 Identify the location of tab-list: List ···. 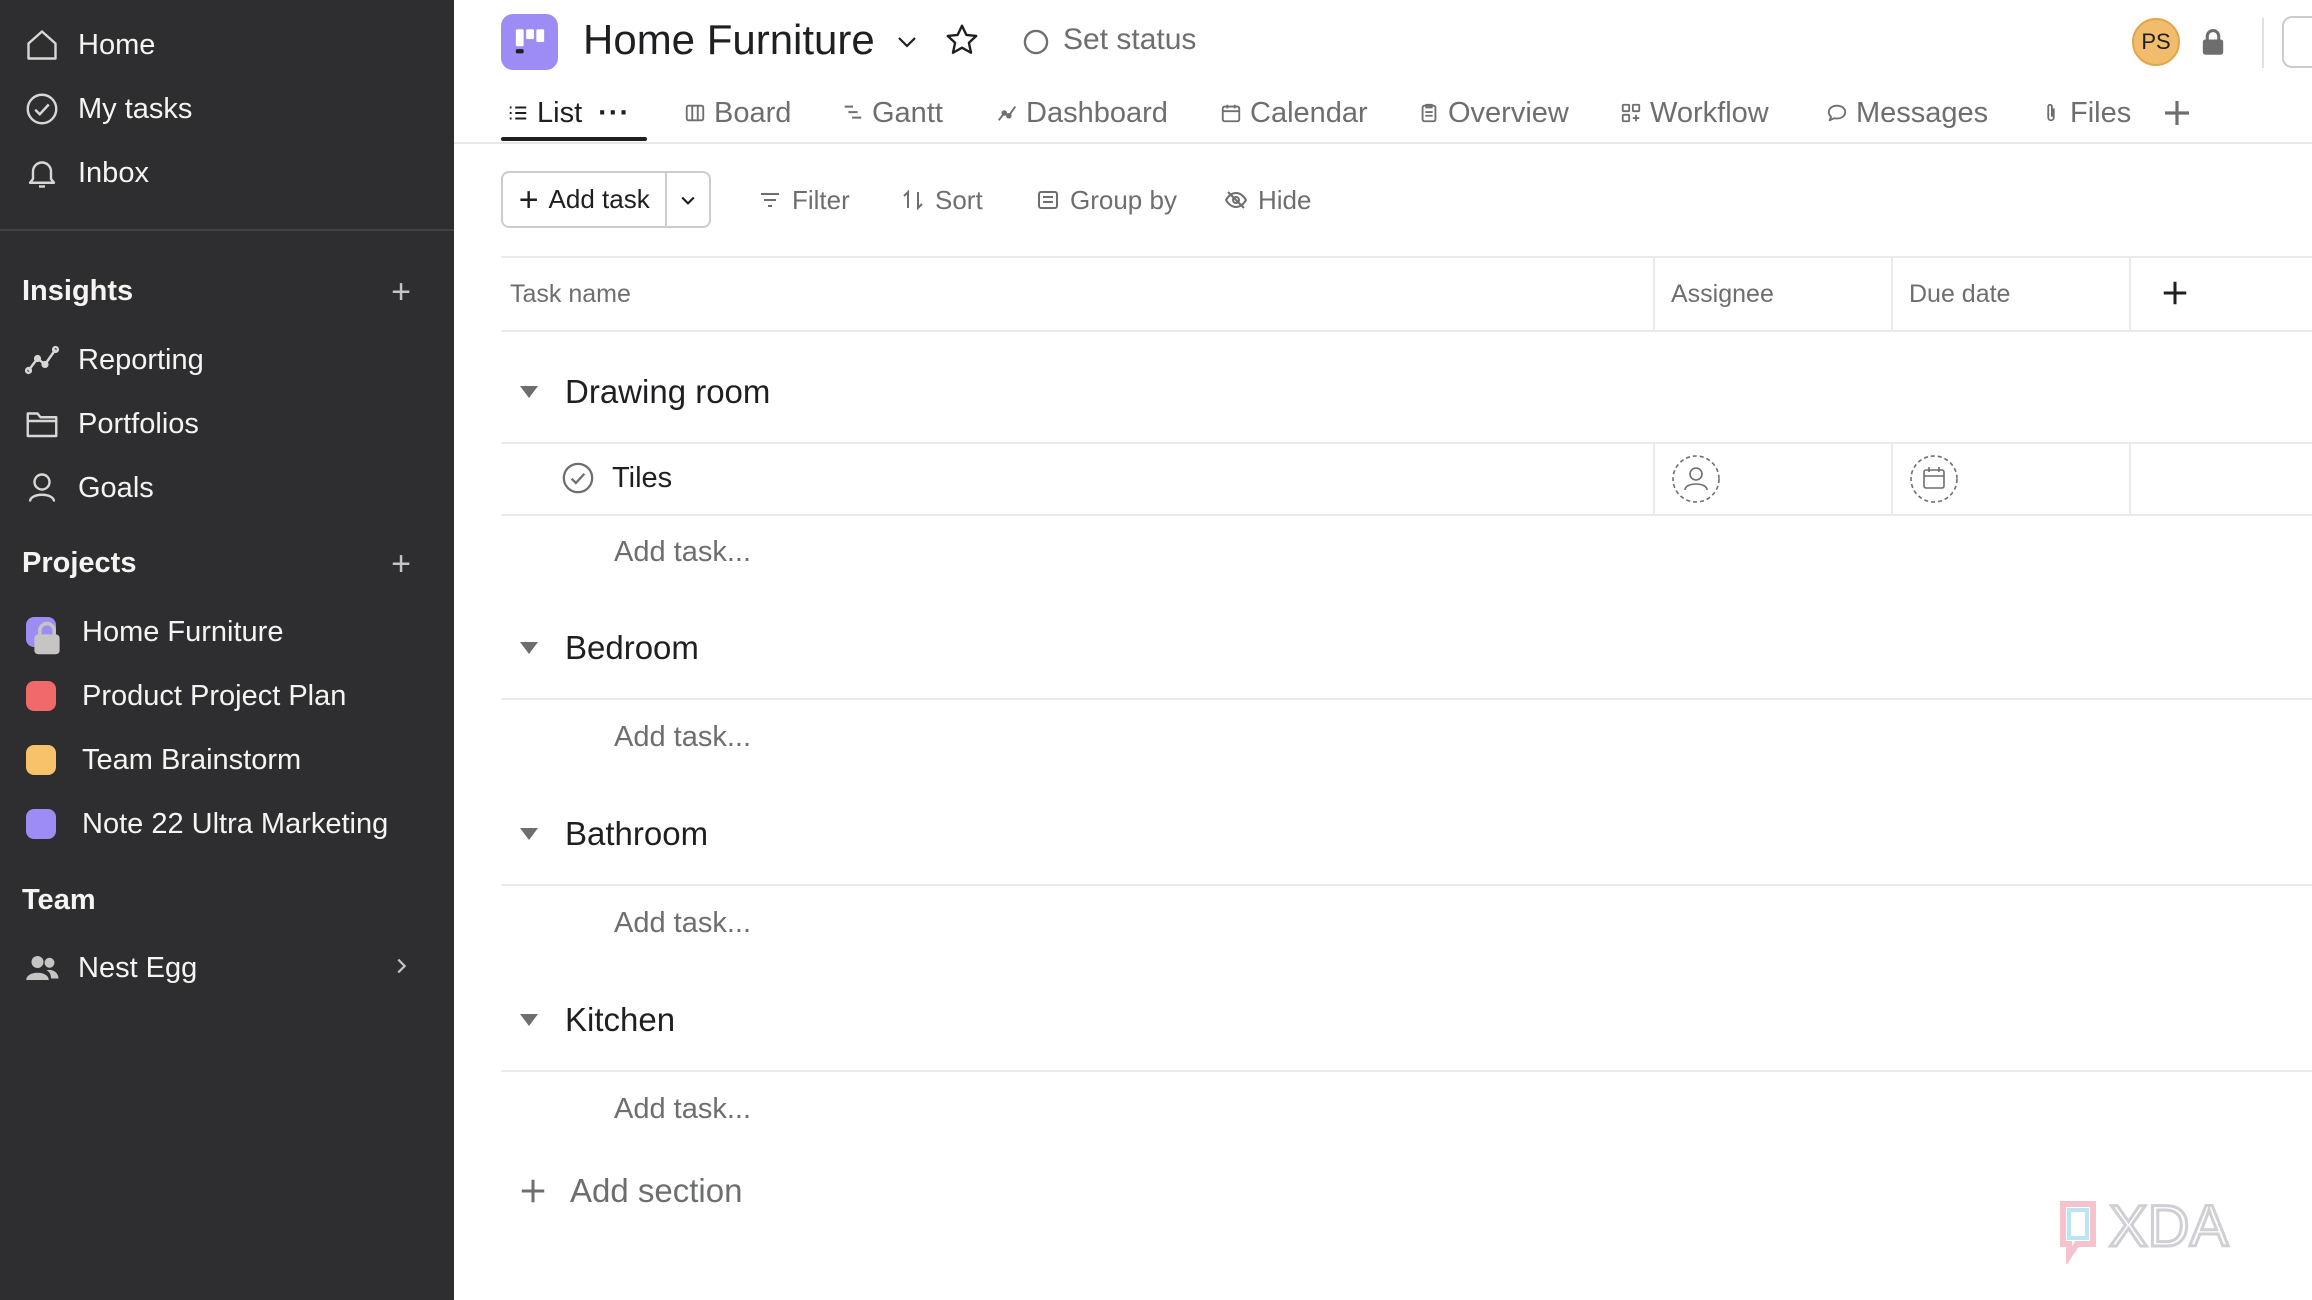
(568, 113).